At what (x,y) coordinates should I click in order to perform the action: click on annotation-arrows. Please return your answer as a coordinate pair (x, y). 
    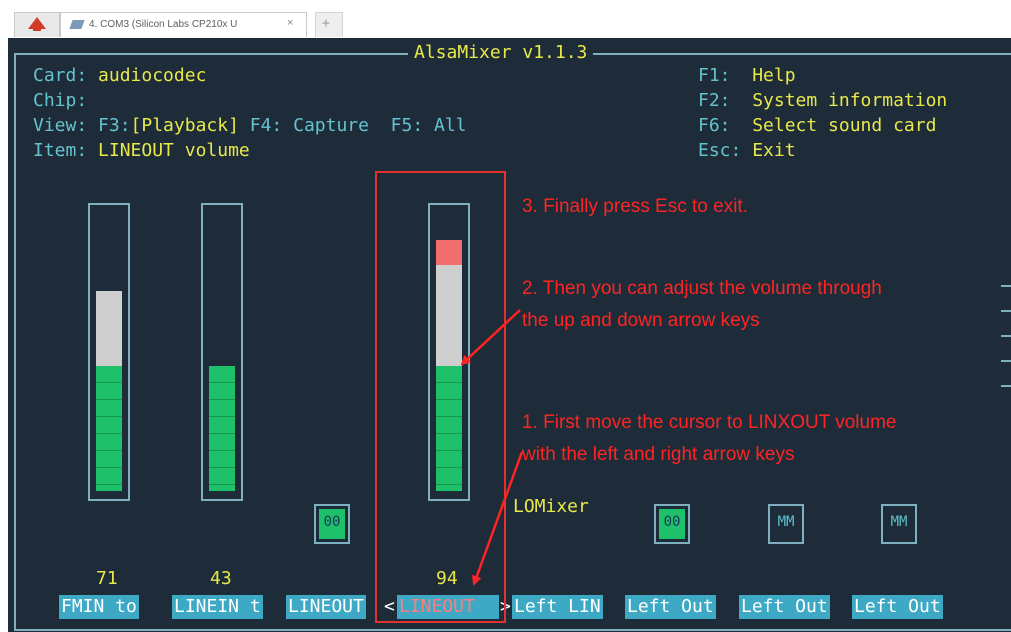
    Looking at the image, I should click on (492, 447).